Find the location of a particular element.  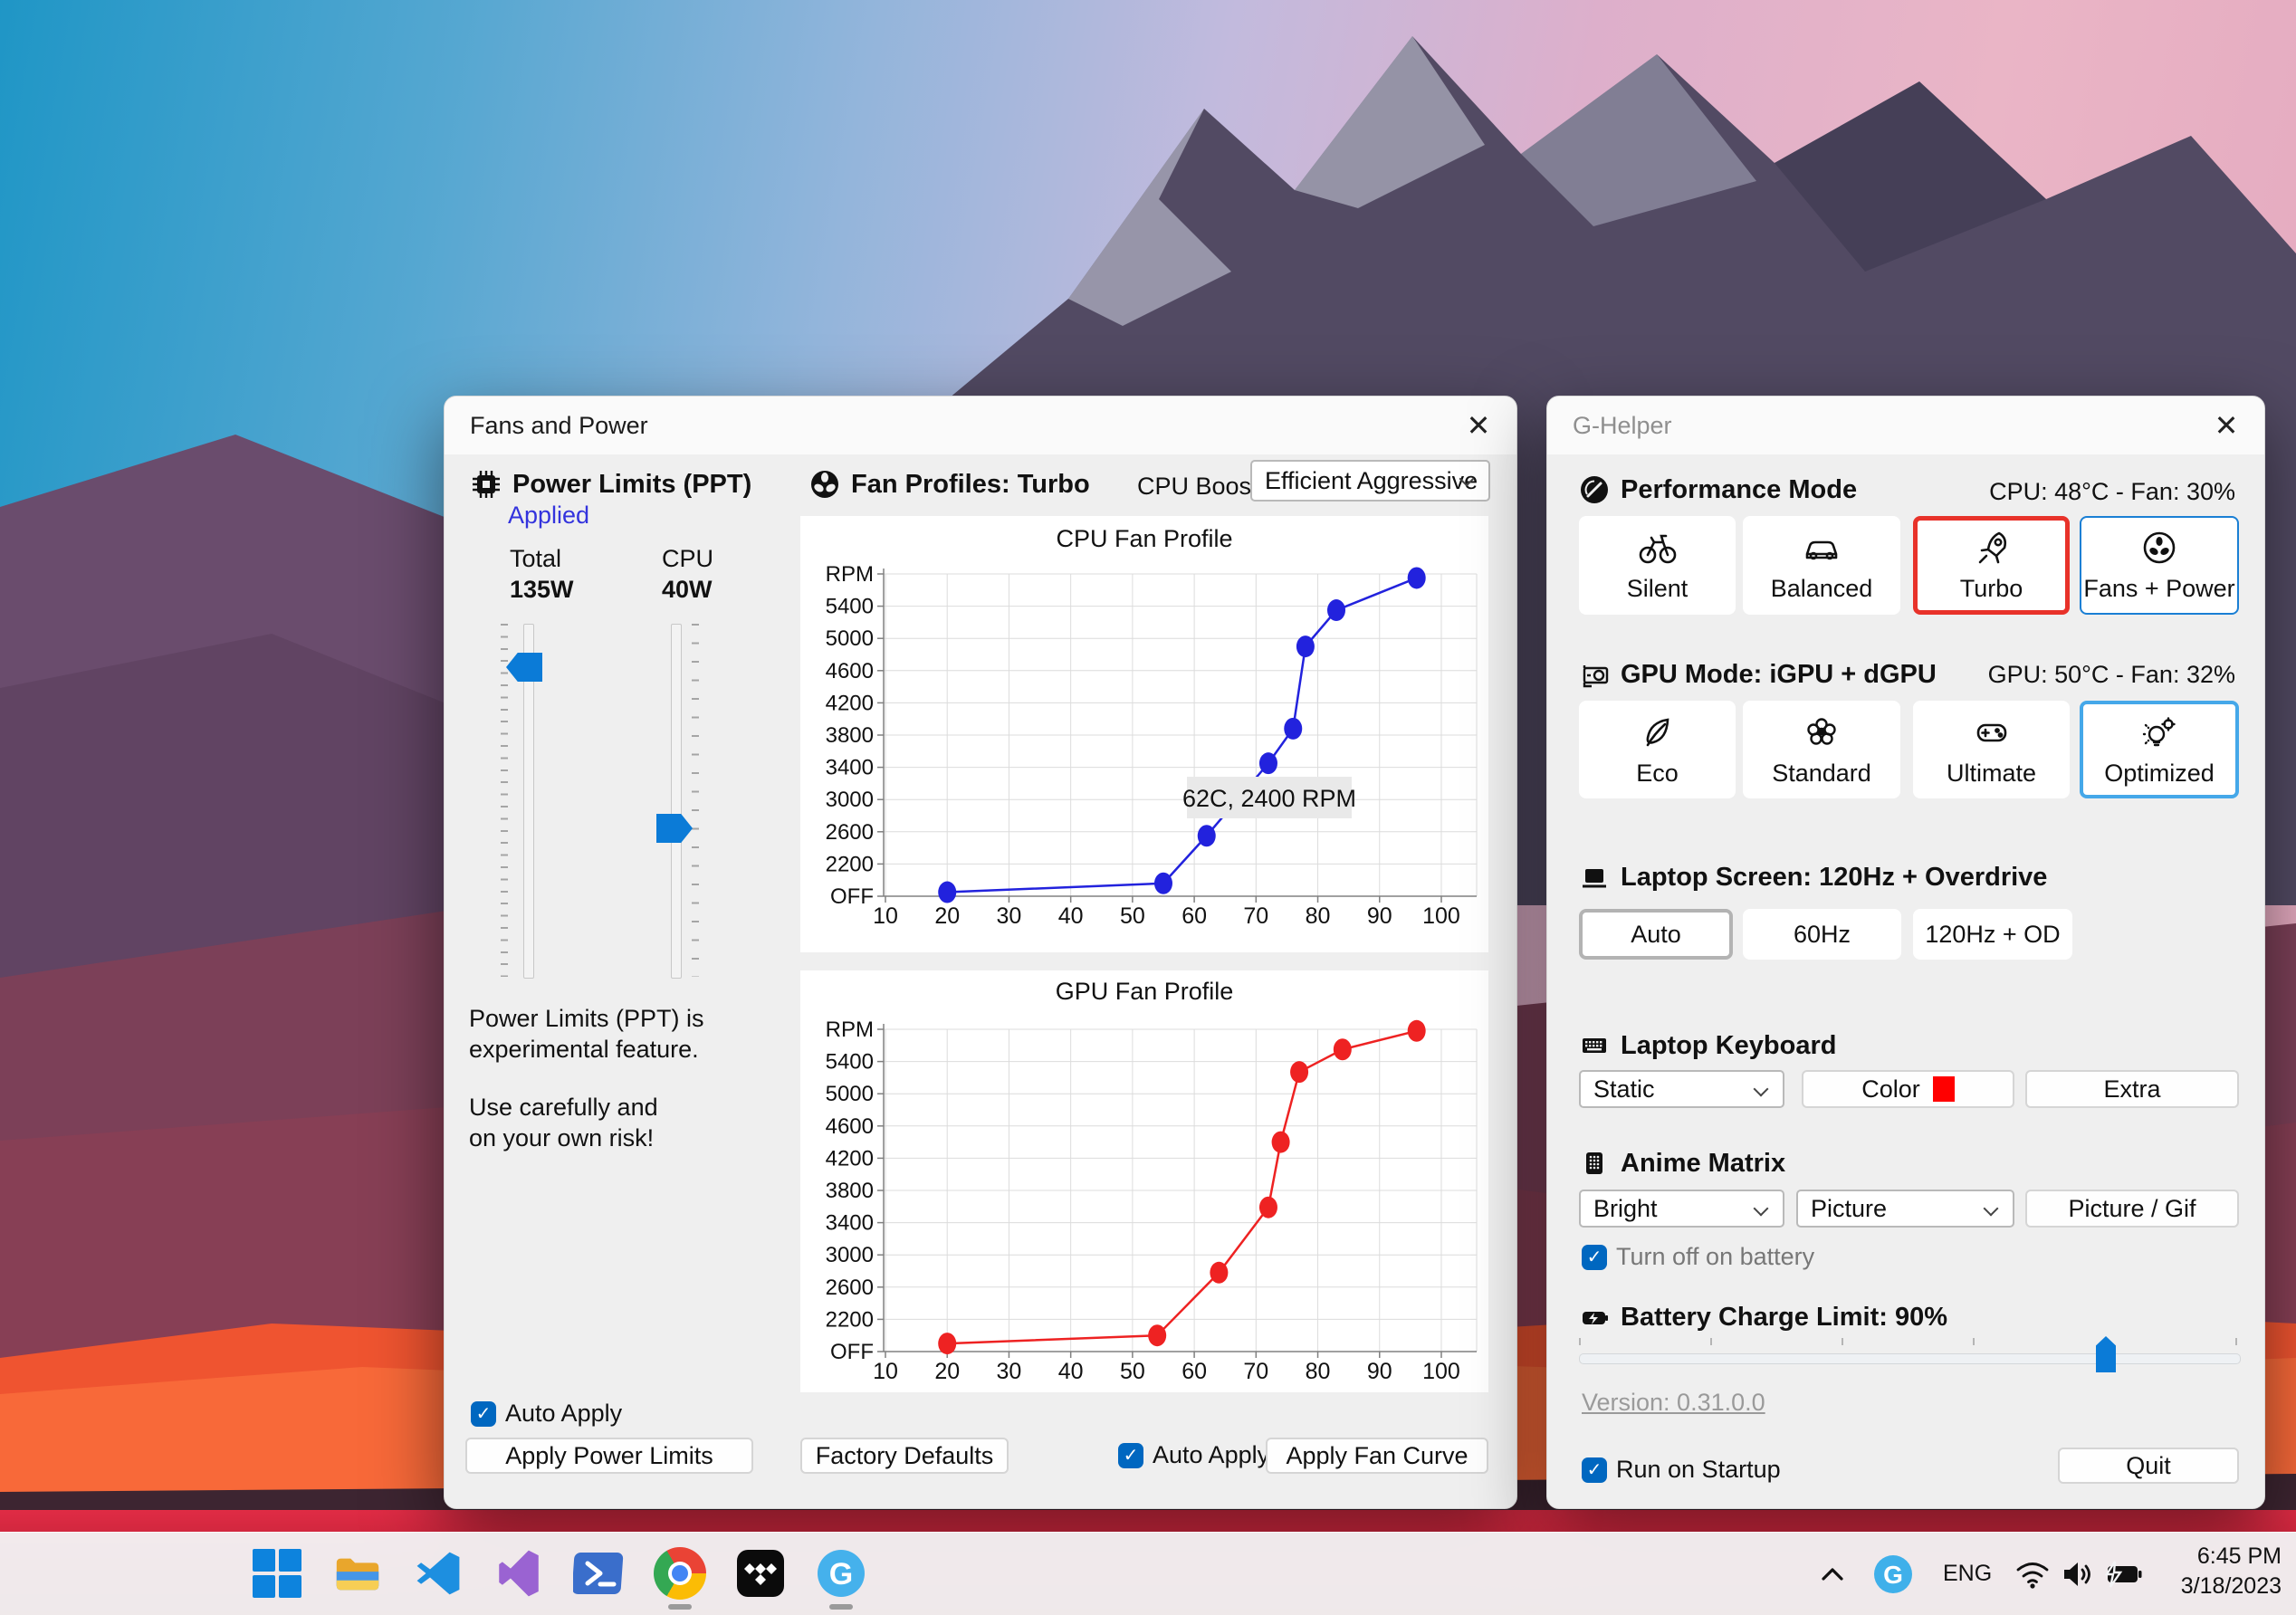

screen-120hz-od-button: 120Hz + OD is located at coordinates (1992, 934).